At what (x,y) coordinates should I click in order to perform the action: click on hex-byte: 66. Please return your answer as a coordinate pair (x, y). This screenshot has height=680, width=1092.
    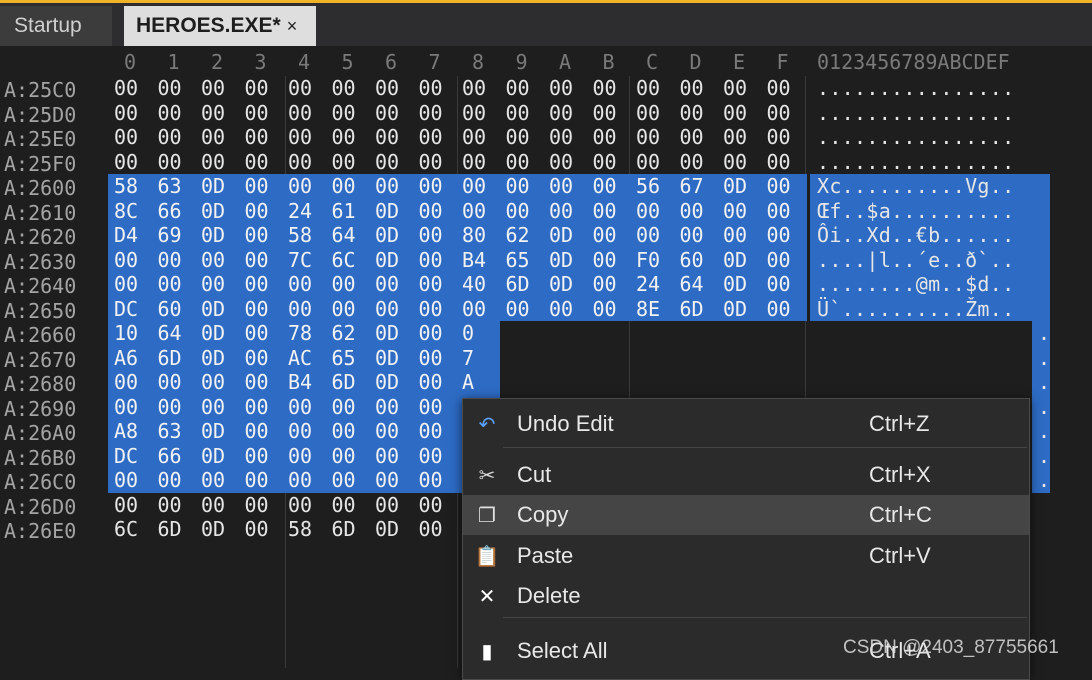
    Looking at the image, I should click on (173, 455).